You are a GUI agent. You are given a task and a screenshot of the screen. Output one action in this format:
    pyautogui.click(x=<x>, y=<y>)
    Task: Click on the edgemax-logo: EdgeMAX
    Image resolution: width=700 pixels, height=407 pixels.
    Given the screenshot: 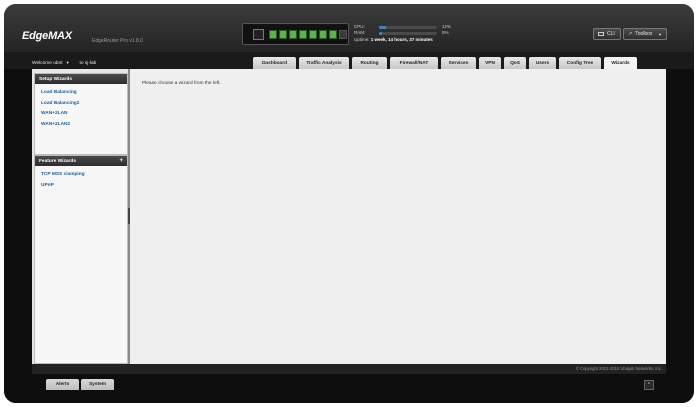 What is the action you would take?
    pyautogui.click(x=47, y=36)
    